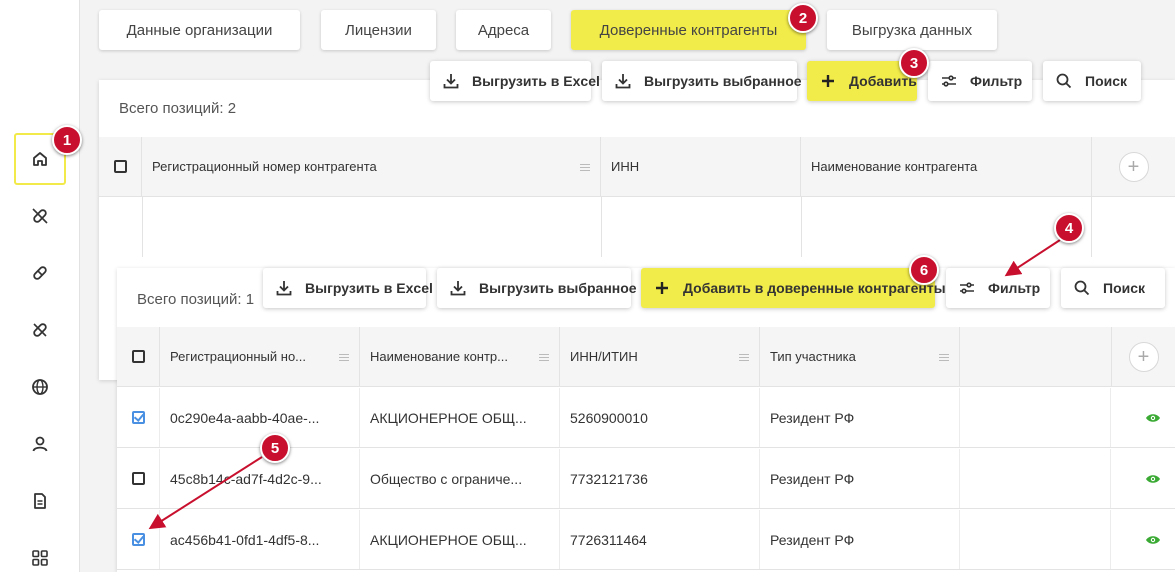  I want to click on annotation-badge: 3, so click(914, 63).